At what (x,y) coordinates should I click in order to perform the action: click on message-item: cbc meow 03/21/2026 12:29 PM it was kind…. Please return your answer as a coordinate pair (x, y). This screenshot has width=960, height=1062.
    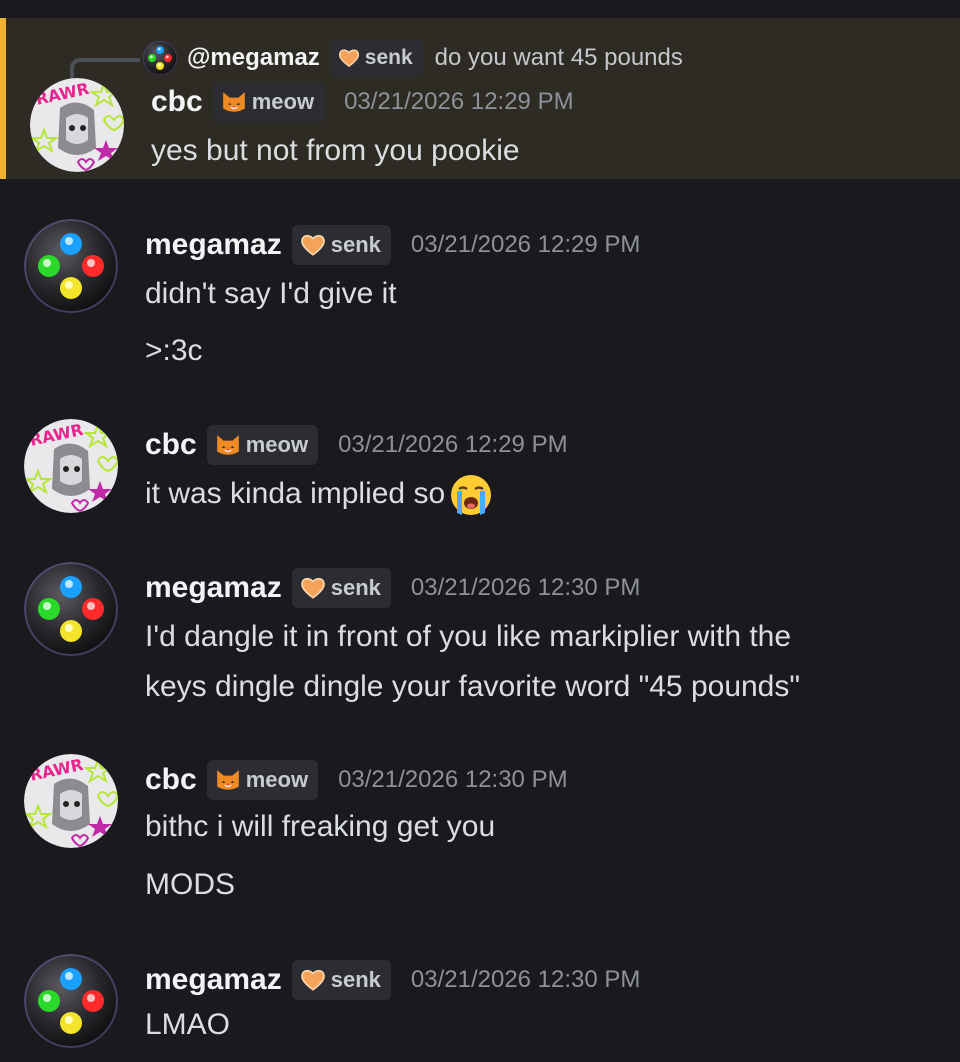
    Looking at the image, I should click on (480, 470).